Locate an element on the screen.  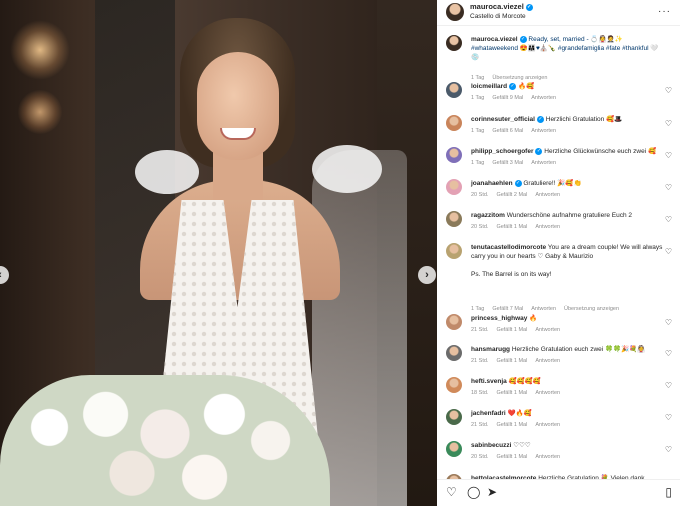
comment-time: 21 Std. is located at coordinates (480, 361).